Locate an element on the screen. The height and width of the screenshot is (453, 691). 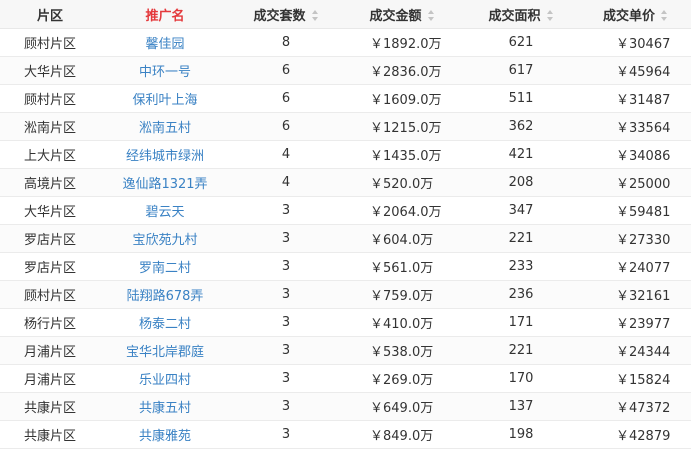
header-count-label: 成交套数 is located at coordinates (279, 16).